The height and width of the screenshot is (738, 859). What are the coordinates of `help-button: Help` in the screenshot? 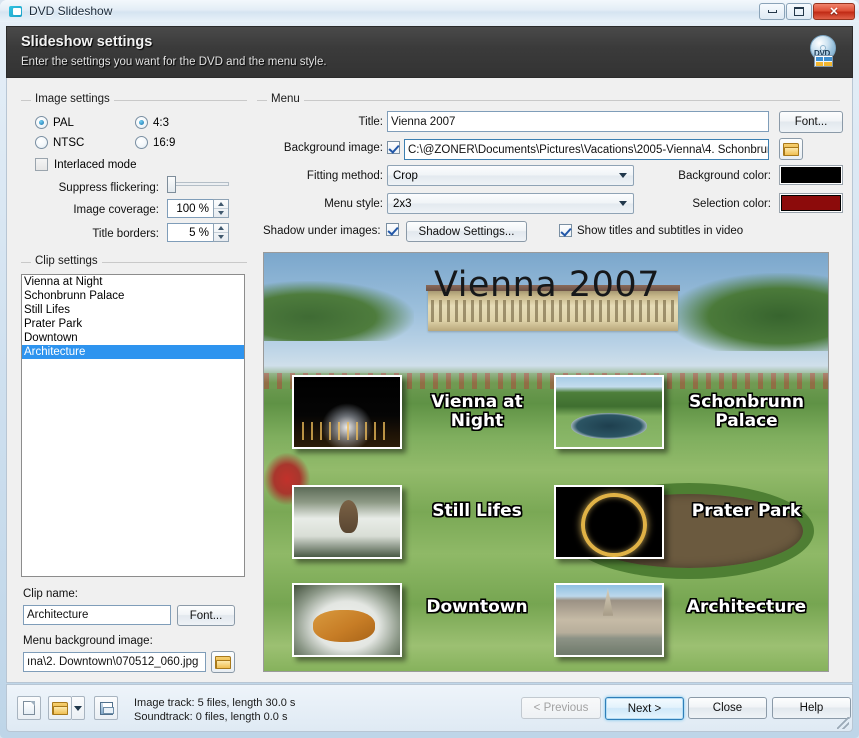 It's located at (811, 708).